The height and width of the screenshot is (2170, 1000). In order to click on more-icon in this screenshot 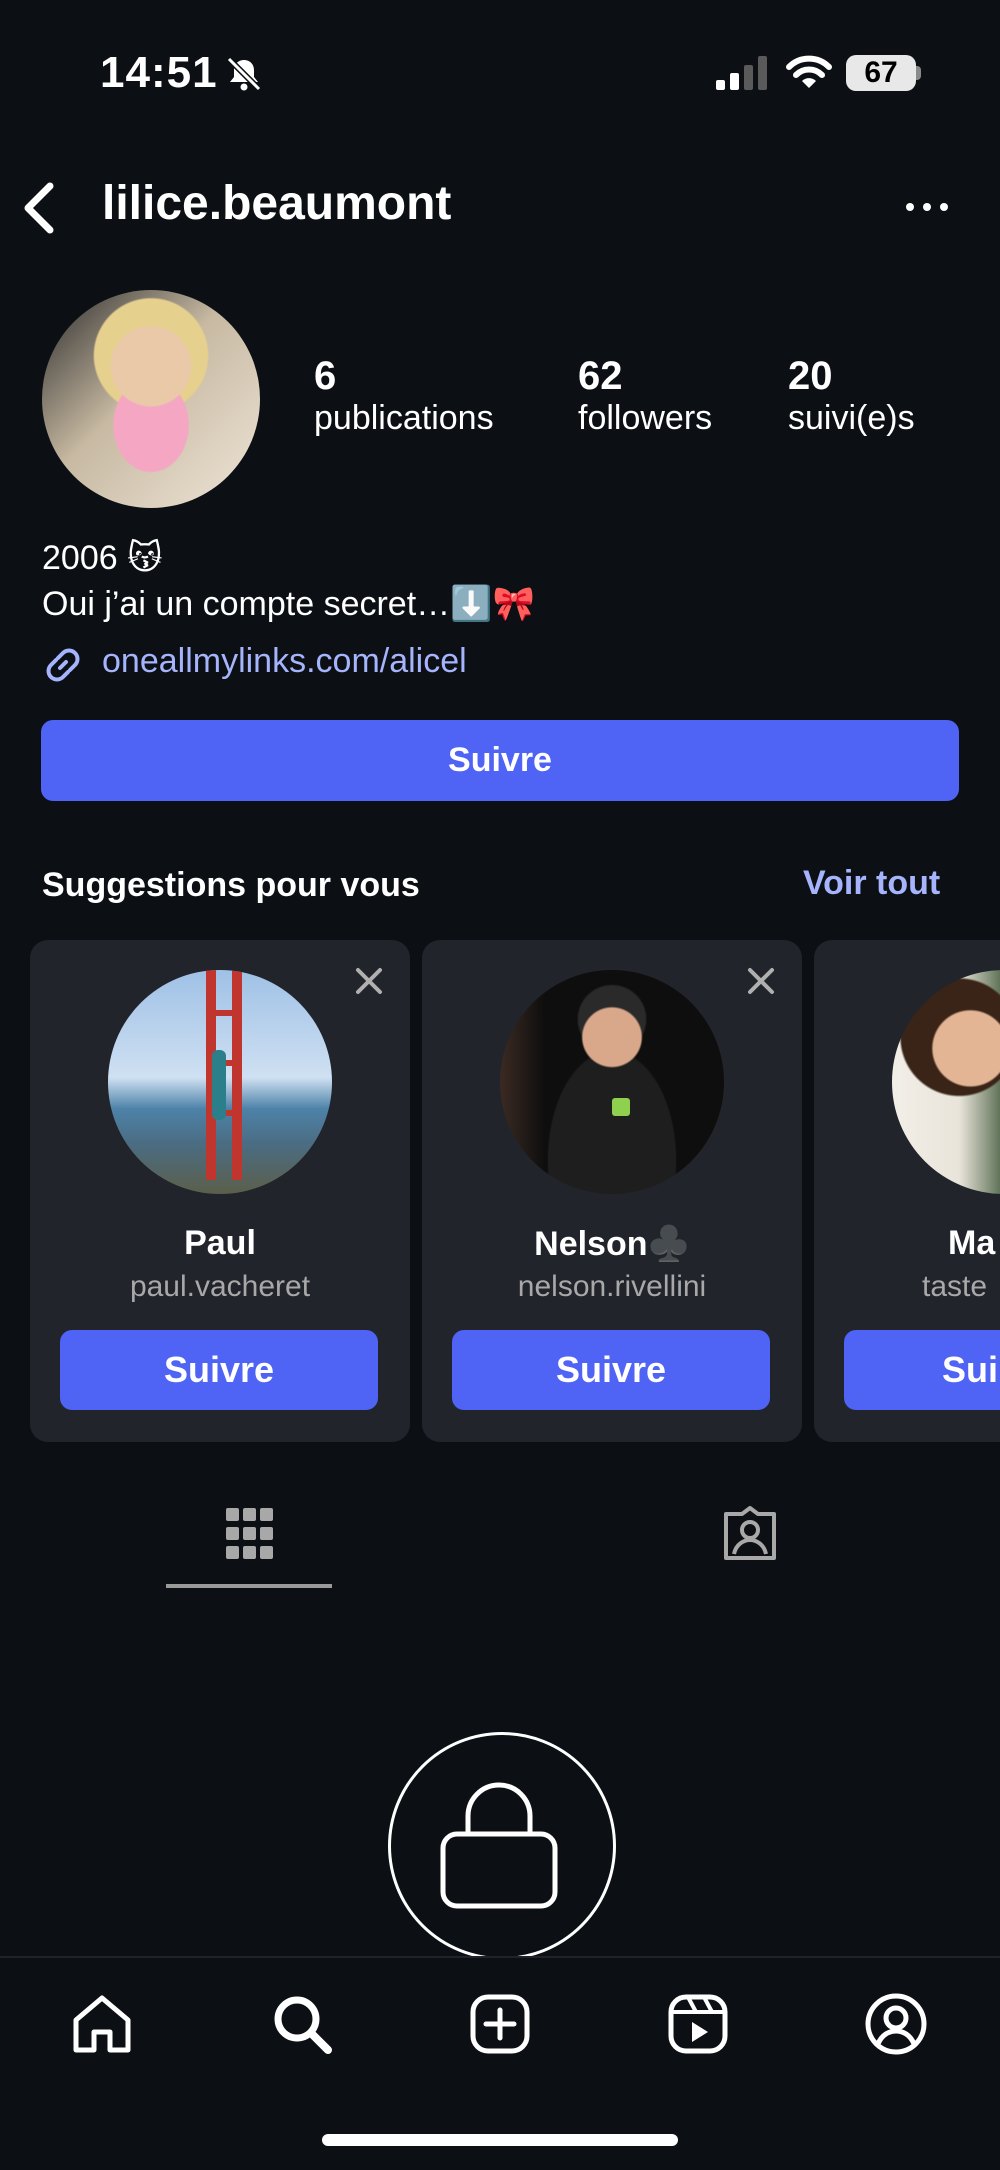, I will do `click(927, 207)`.